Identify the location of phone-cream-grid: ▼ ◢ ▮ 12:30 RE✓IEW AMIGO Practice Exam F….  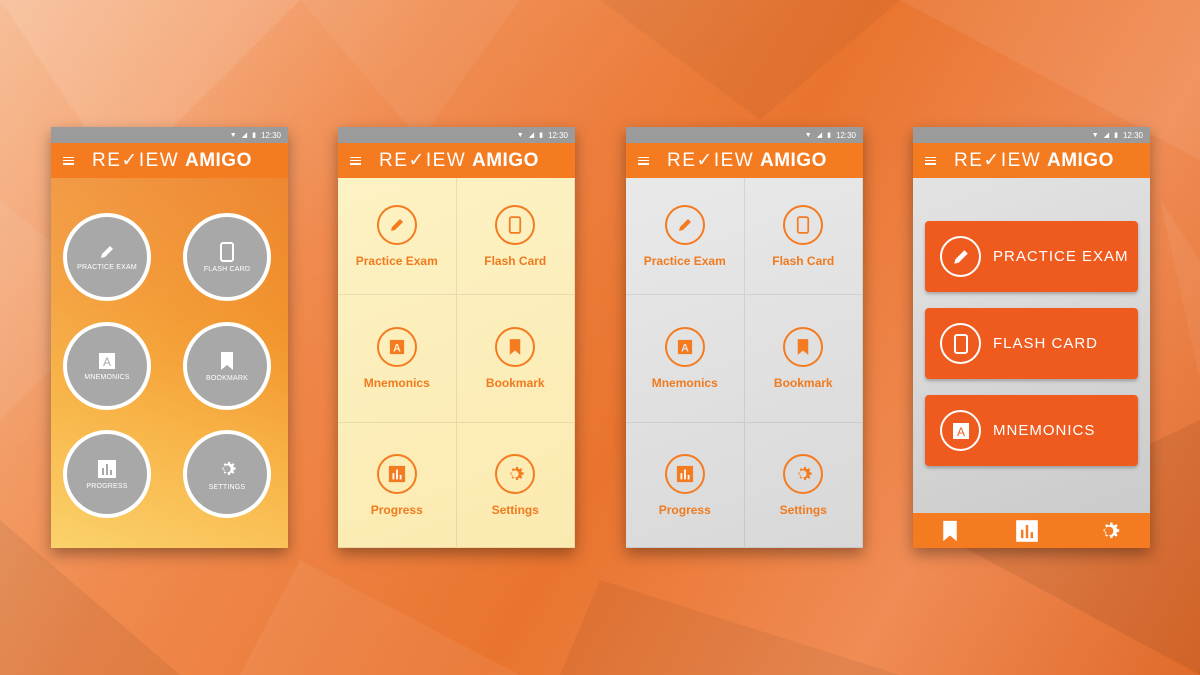
(456, 337).